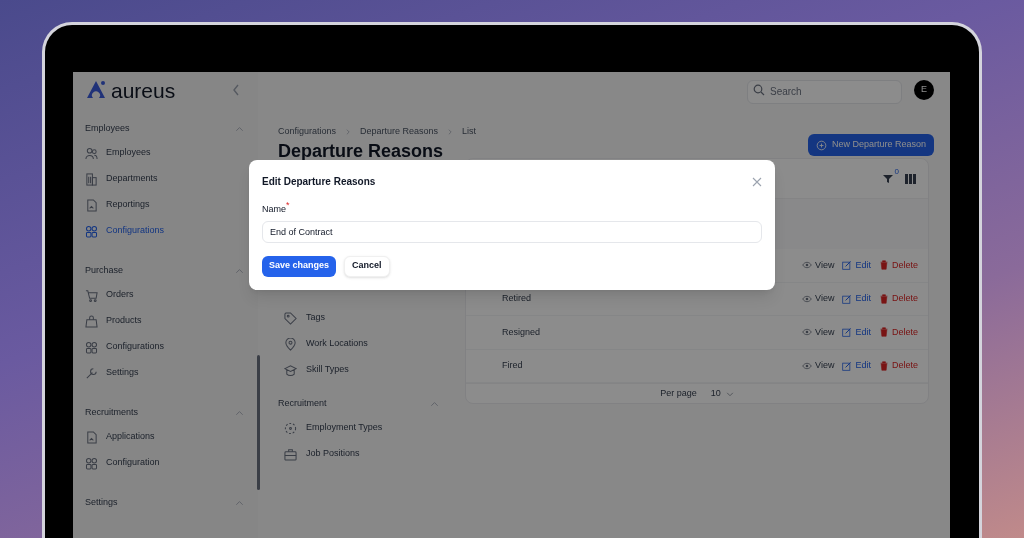 The width and height of the screenshot is (1024, 538). I want to click on sidebar-section-title: Recruitments, so click(111, 413).